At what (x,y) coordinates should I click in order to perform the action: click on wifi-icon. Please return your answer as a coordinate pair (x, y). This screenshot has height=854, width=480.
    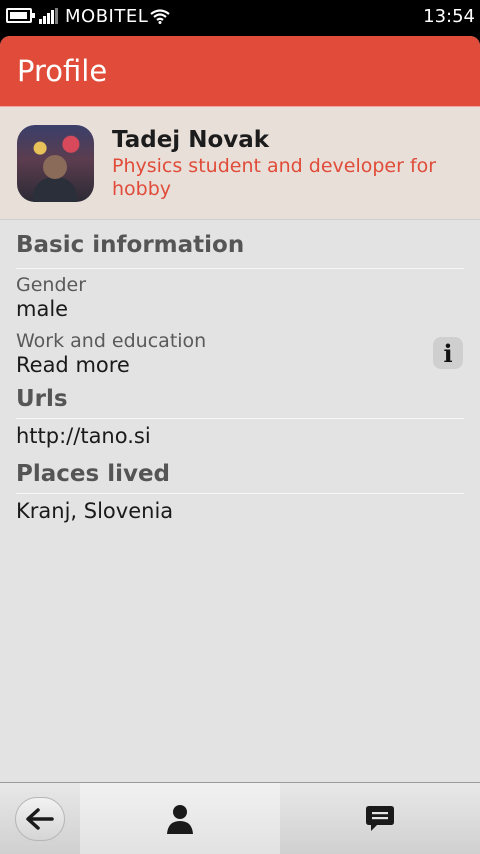
    Looking at the image, I should click on (160, 16).